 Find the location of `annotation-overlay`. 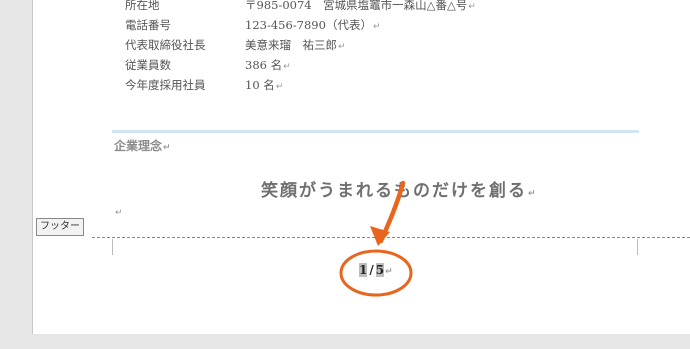

annotation-overlay is located at coordinates (376, 238).